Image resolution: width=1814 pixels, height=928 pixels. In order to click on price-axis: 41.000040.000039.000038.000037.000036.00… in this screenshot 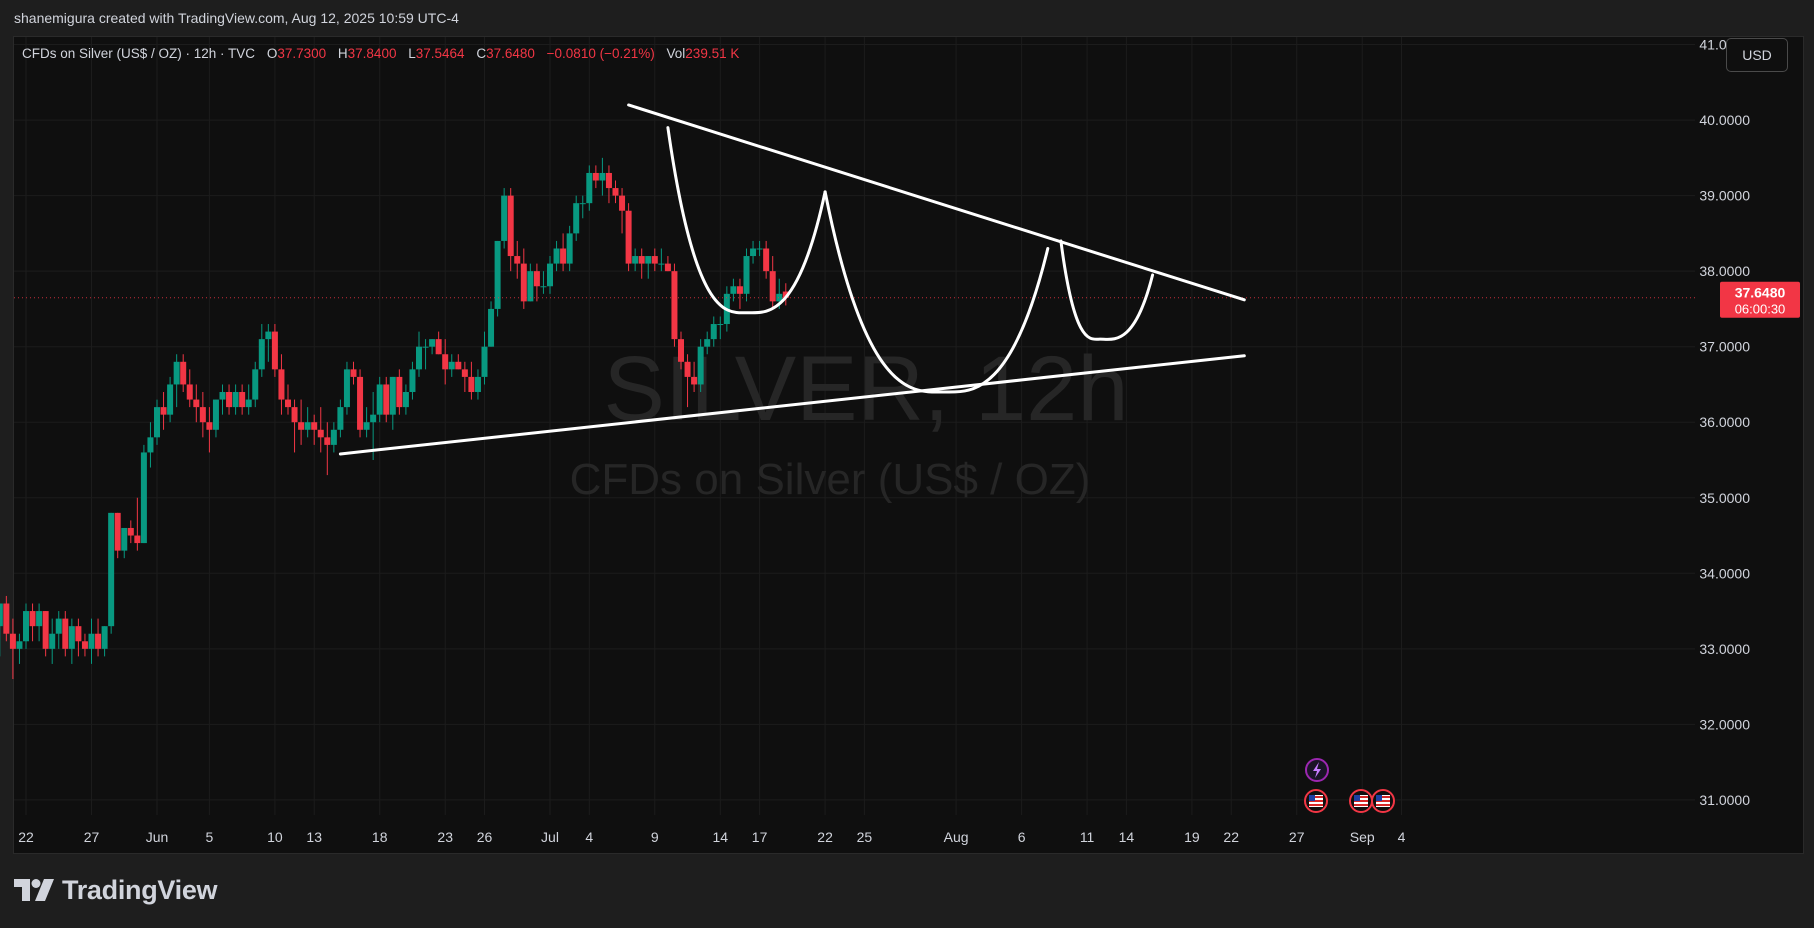, I will do `click(1724, 422)`.